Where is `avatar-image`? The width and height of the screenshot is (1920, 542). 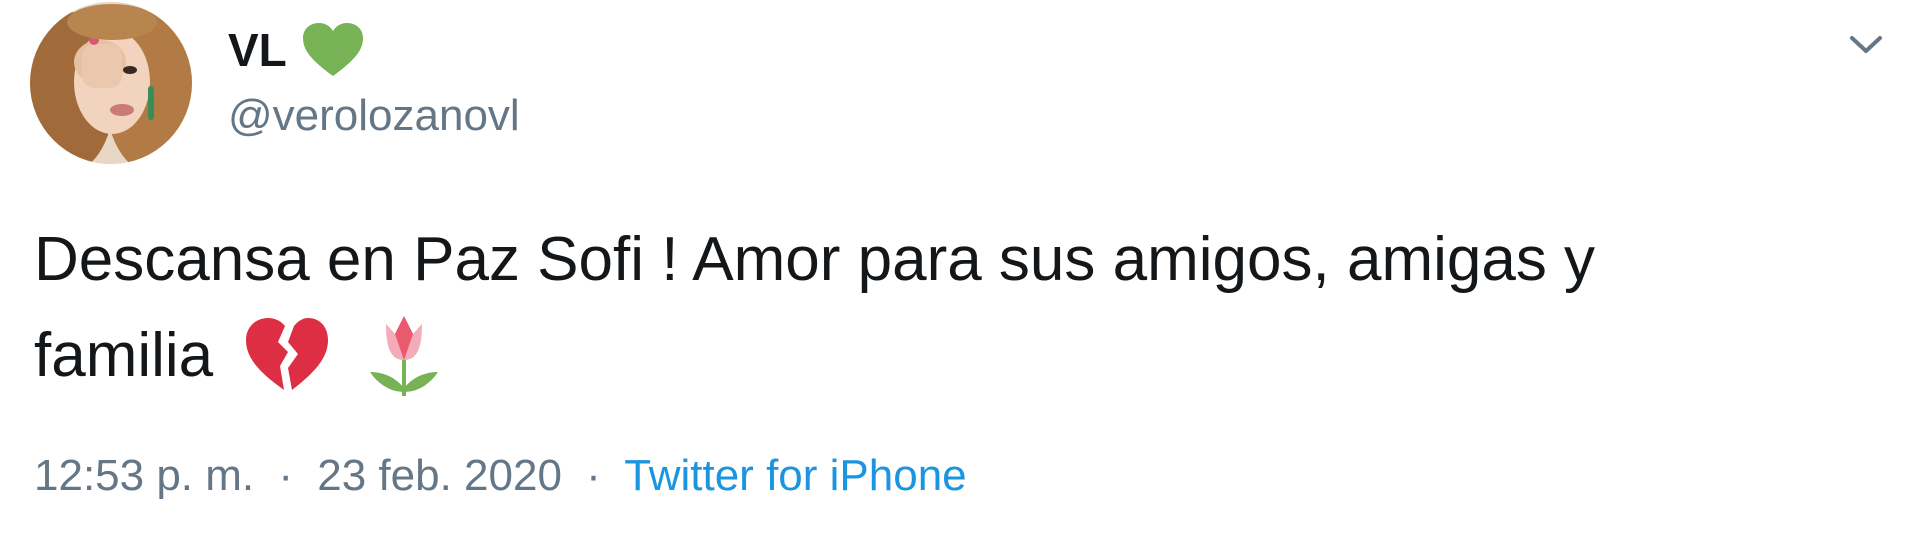
avatar-image is located at coordinates (111, 83).